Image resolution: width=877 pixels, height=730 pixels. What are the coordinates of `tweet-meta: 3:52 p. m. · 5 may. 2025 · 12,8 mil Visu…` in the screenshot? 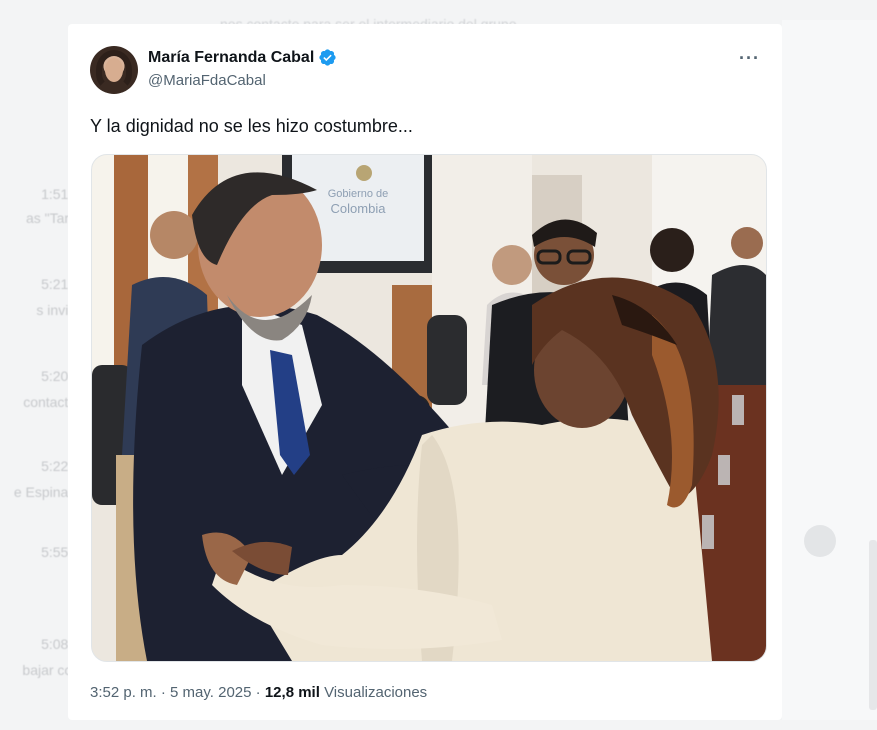 It's located at (258, 692).